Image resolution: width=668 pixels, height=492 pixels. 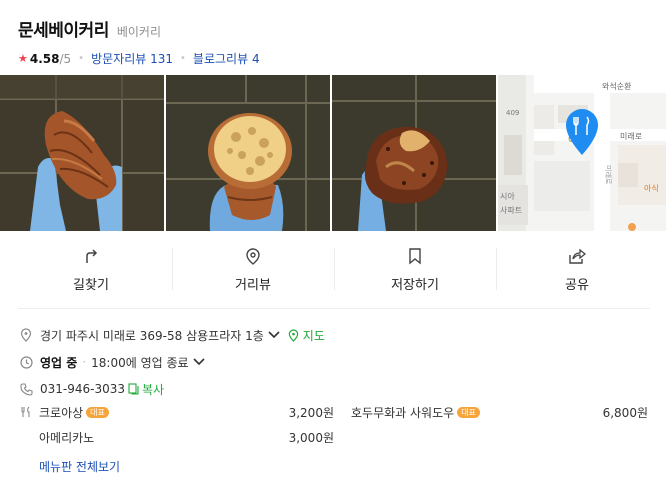 I want to click on map-building-number: 409, so click(x=512, y=113).